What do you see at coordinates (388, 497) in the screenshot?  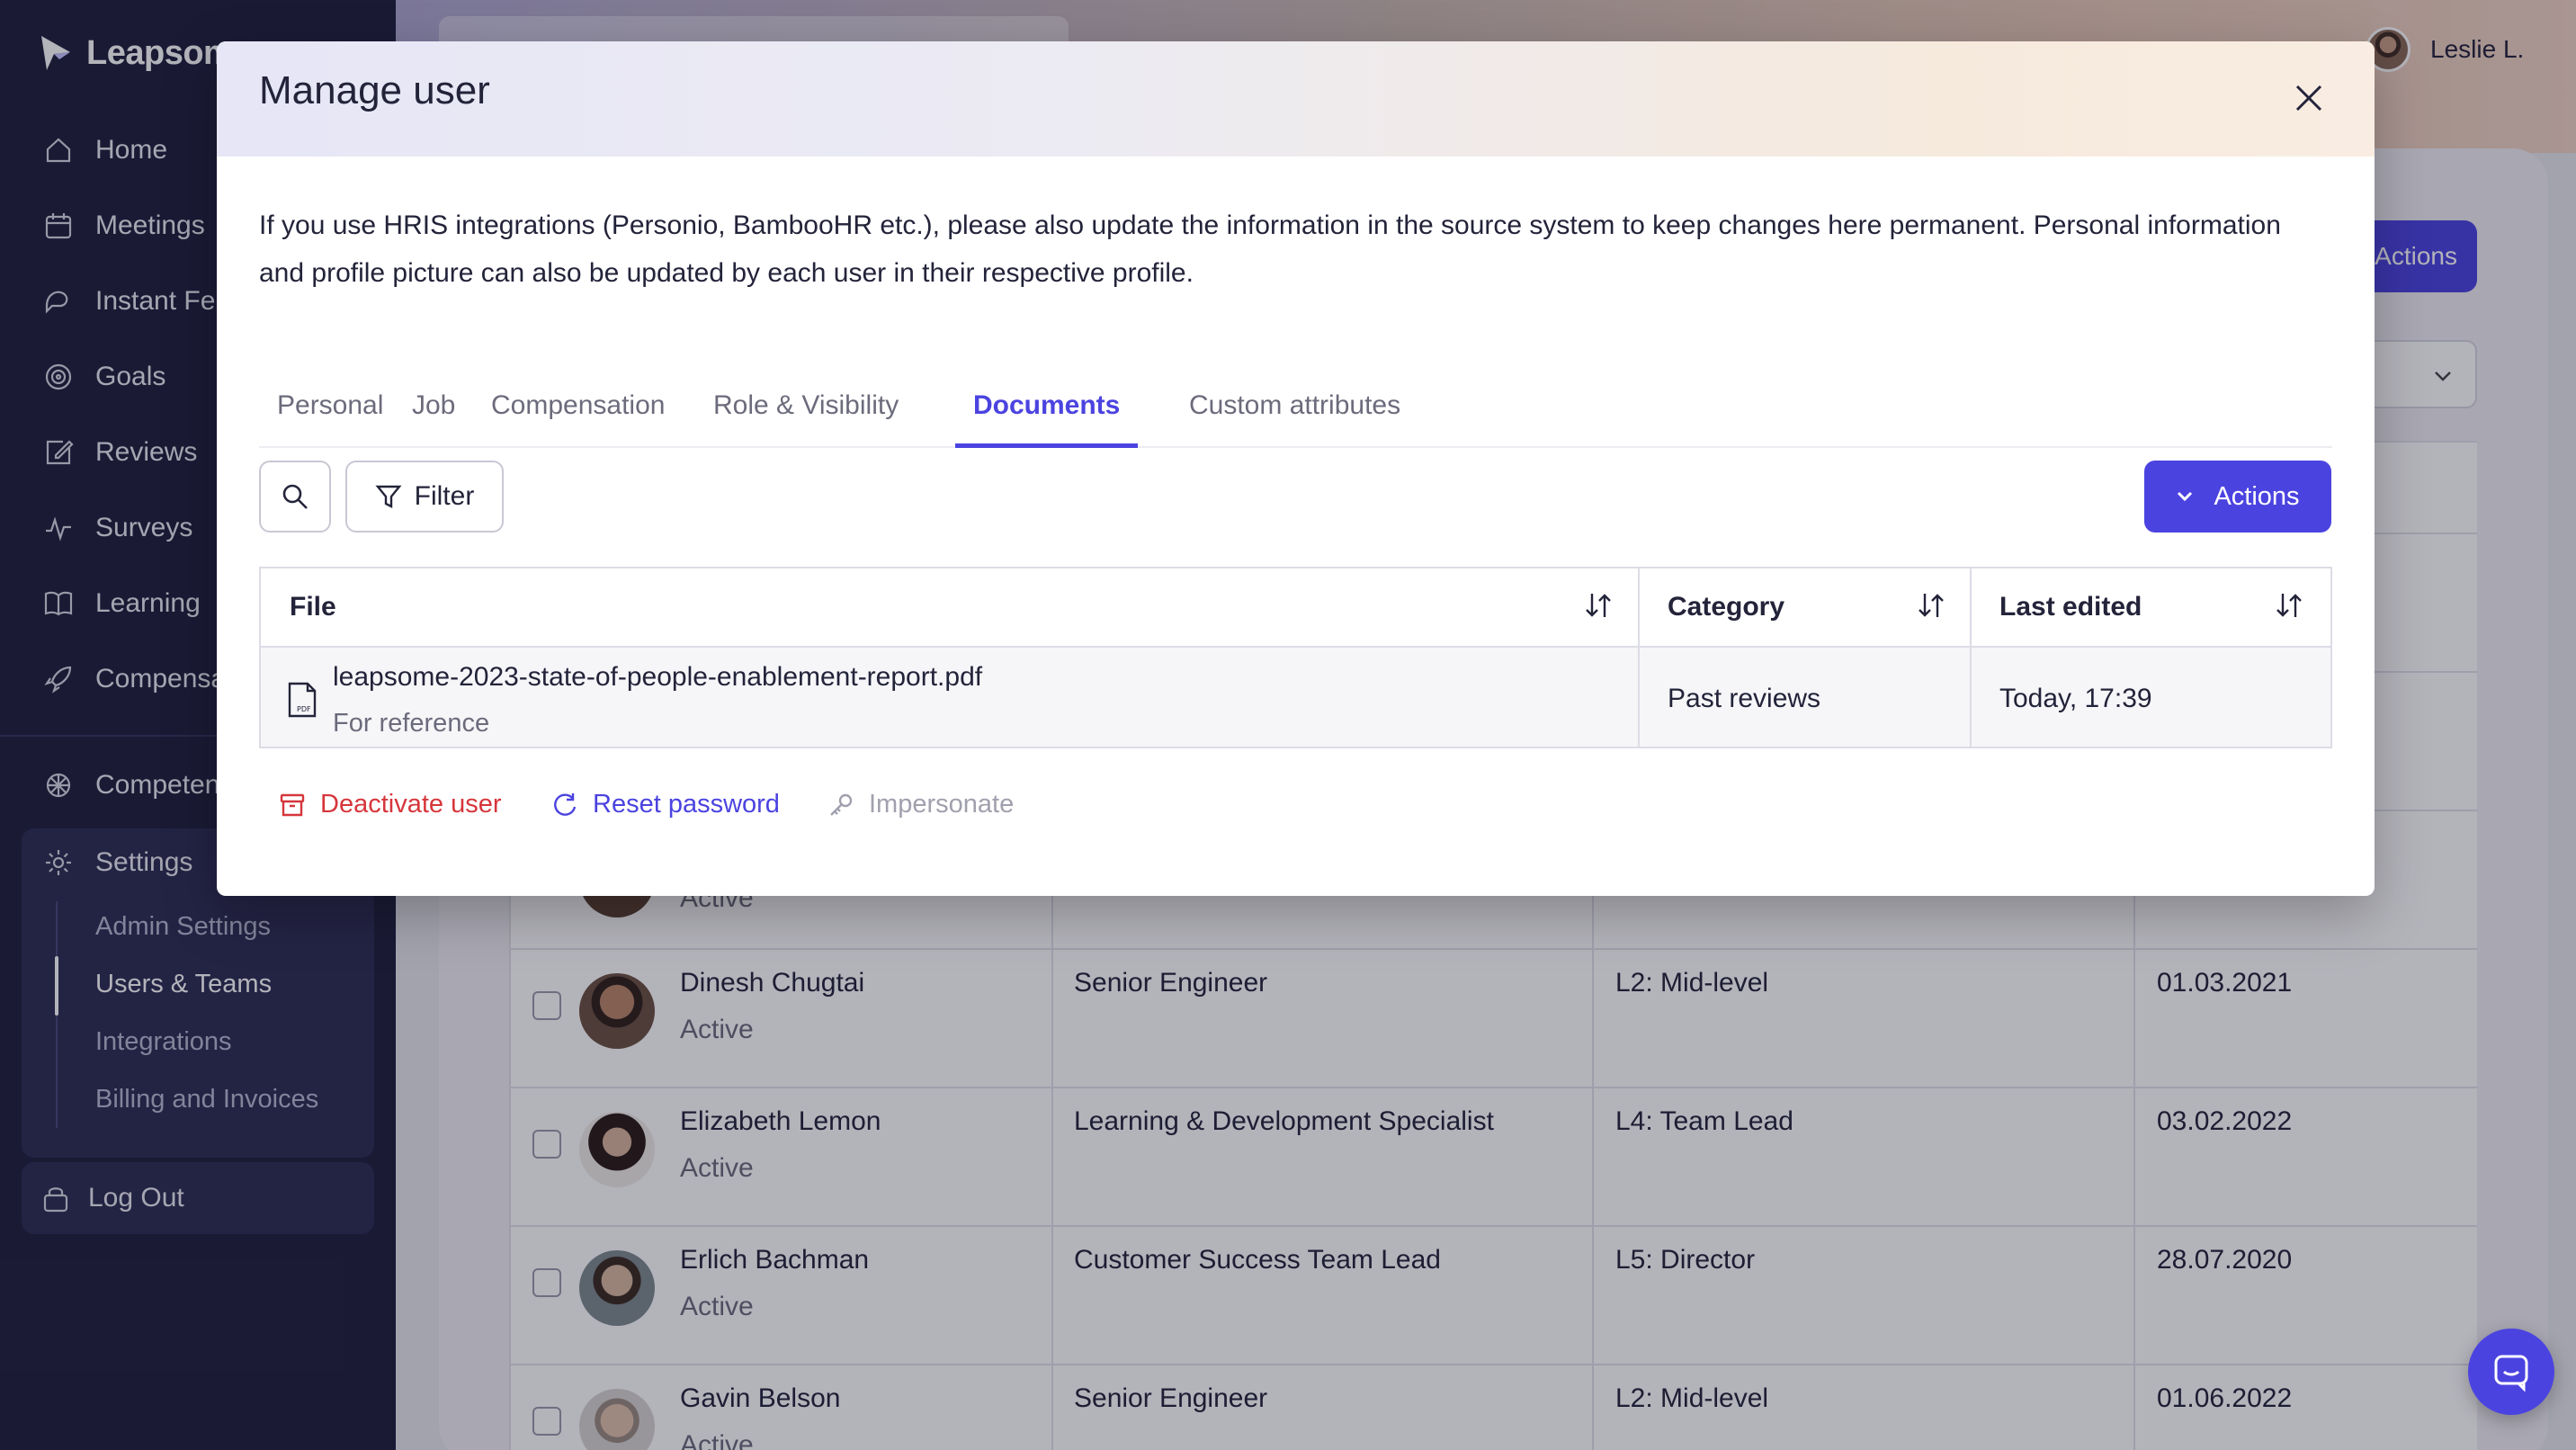 I see `filter-icon` at bounding box center [388, 497].